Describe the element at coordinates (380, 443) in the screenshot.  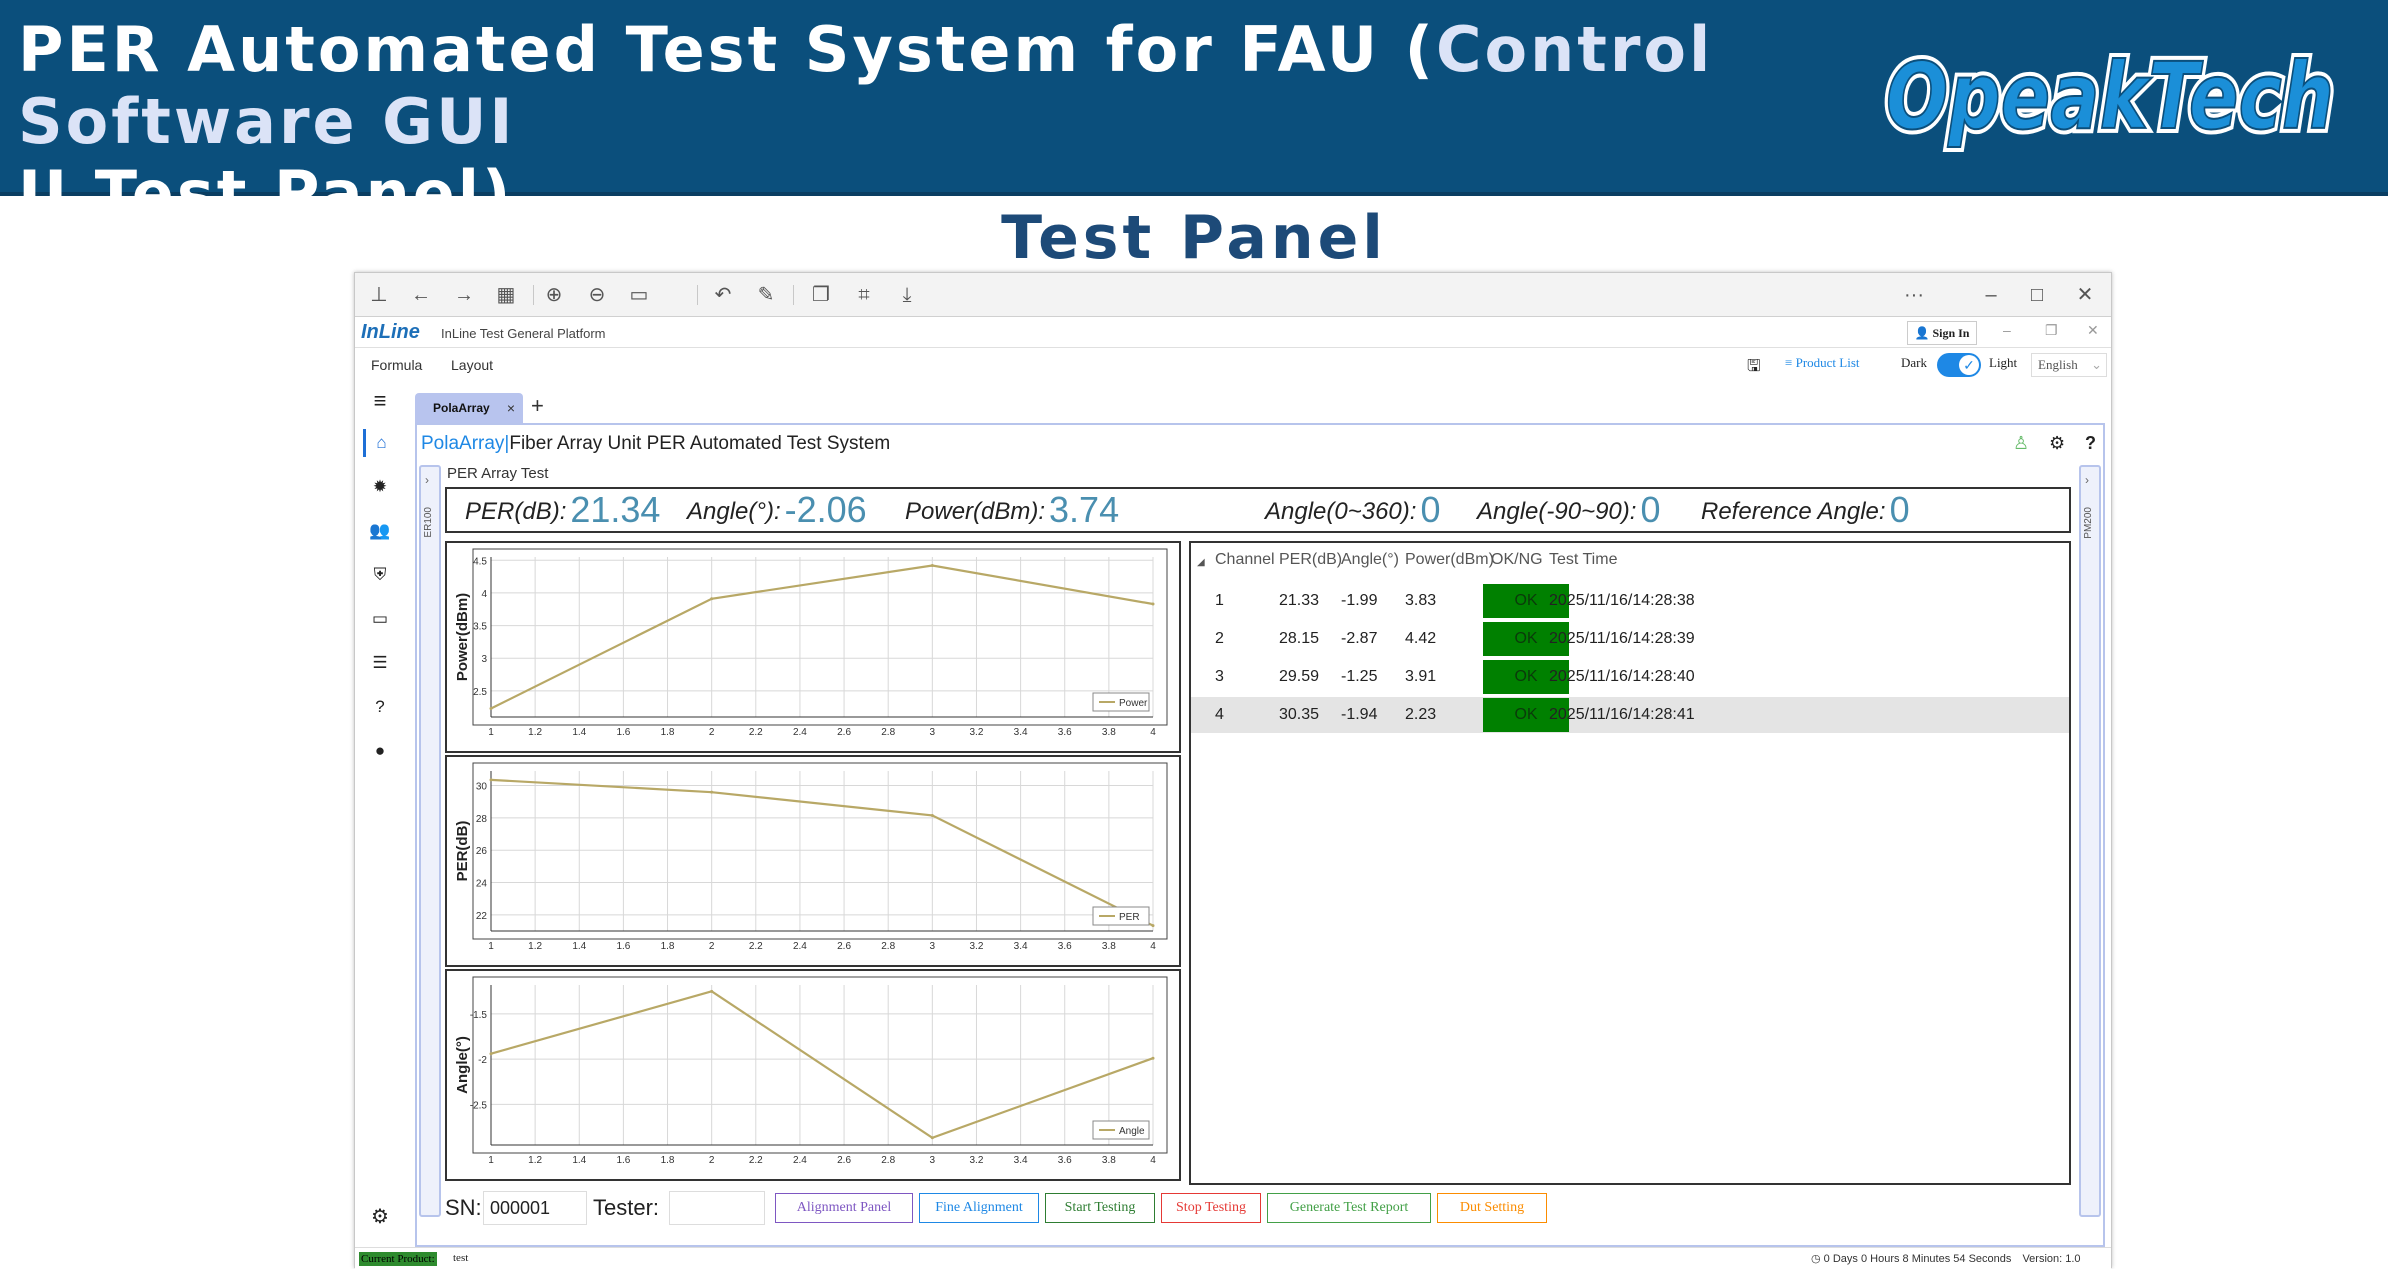
I see `home-icon: ⌂` at that location.